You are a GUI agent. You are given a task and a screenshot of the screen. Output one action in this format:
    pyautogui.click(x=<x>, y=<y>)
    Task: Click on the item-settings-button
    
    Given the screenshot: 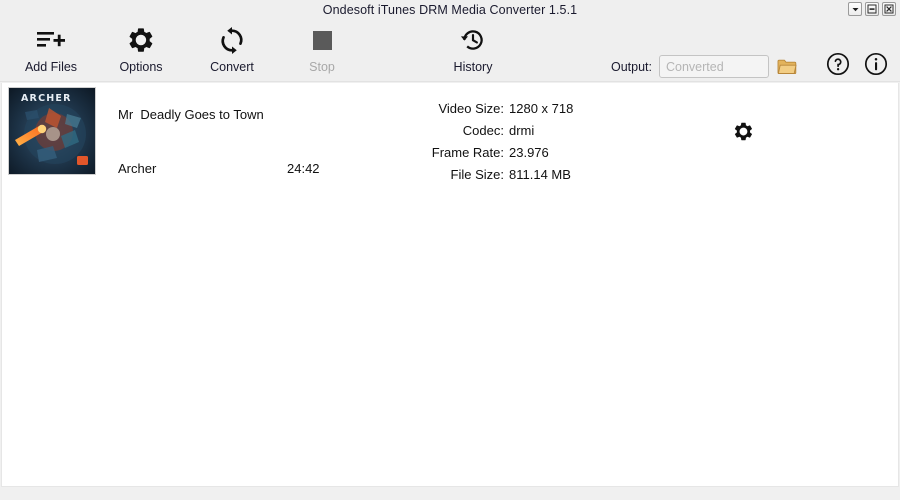 What is the action you would take?
    pyautogui.click(x=743, y=134)
    